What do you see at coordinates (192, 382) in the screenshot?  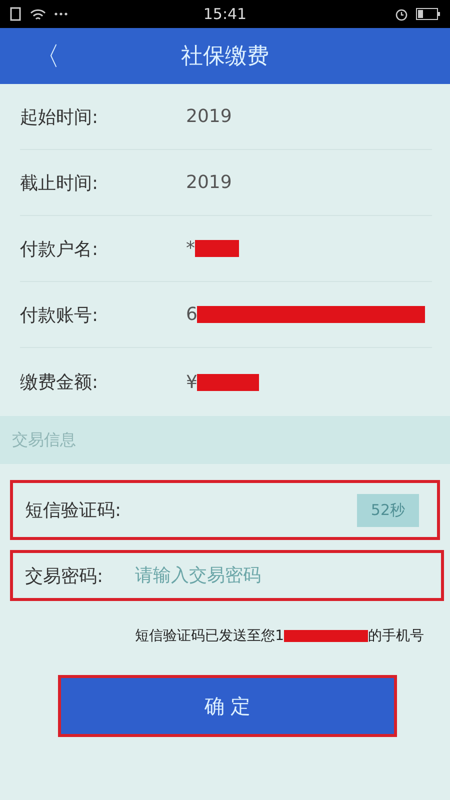 I see `field-value: ¥` at bounding box center [192, 382].